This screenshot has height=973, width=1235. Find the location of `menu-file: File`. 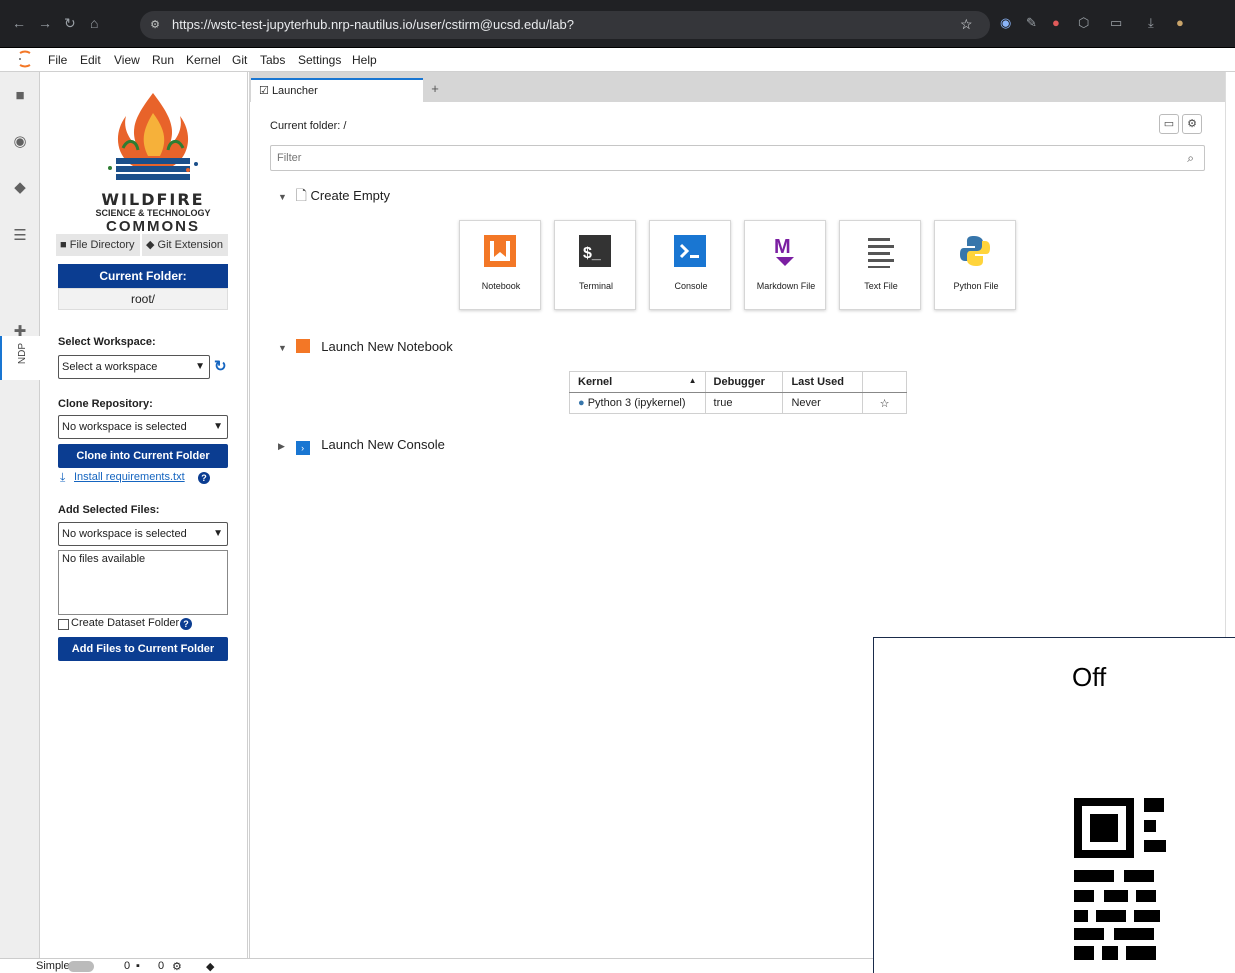

menu-file: File is located at coordinates (57, 60).